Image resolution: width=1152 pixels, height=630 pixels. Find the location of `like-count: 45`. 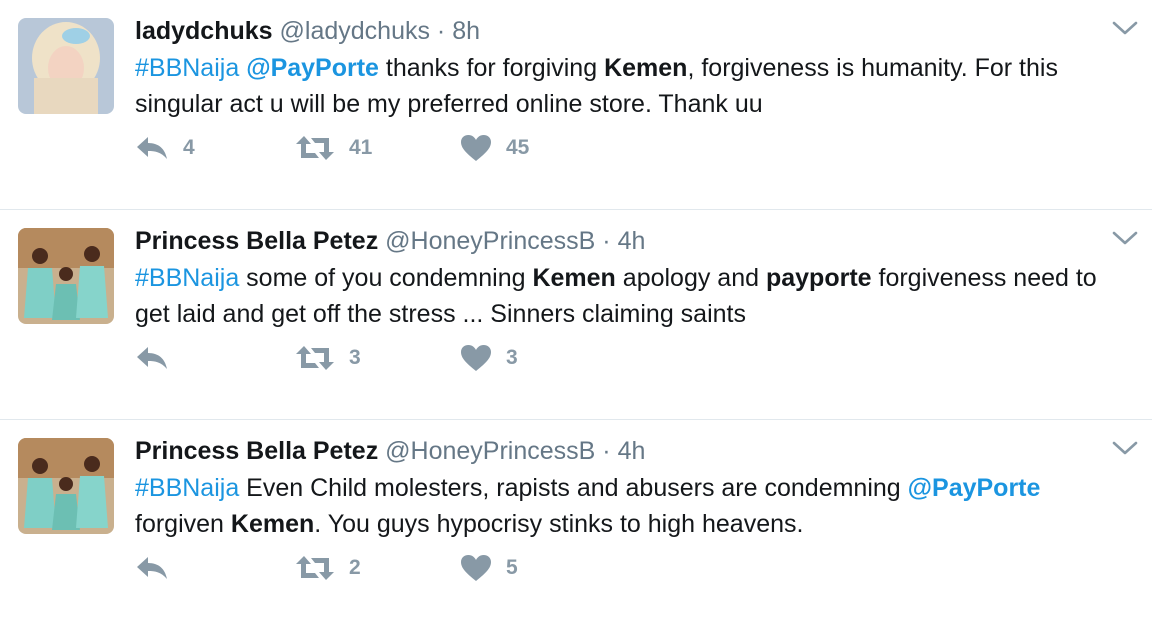

like-count: 45 is located at coordinates (518, 147).